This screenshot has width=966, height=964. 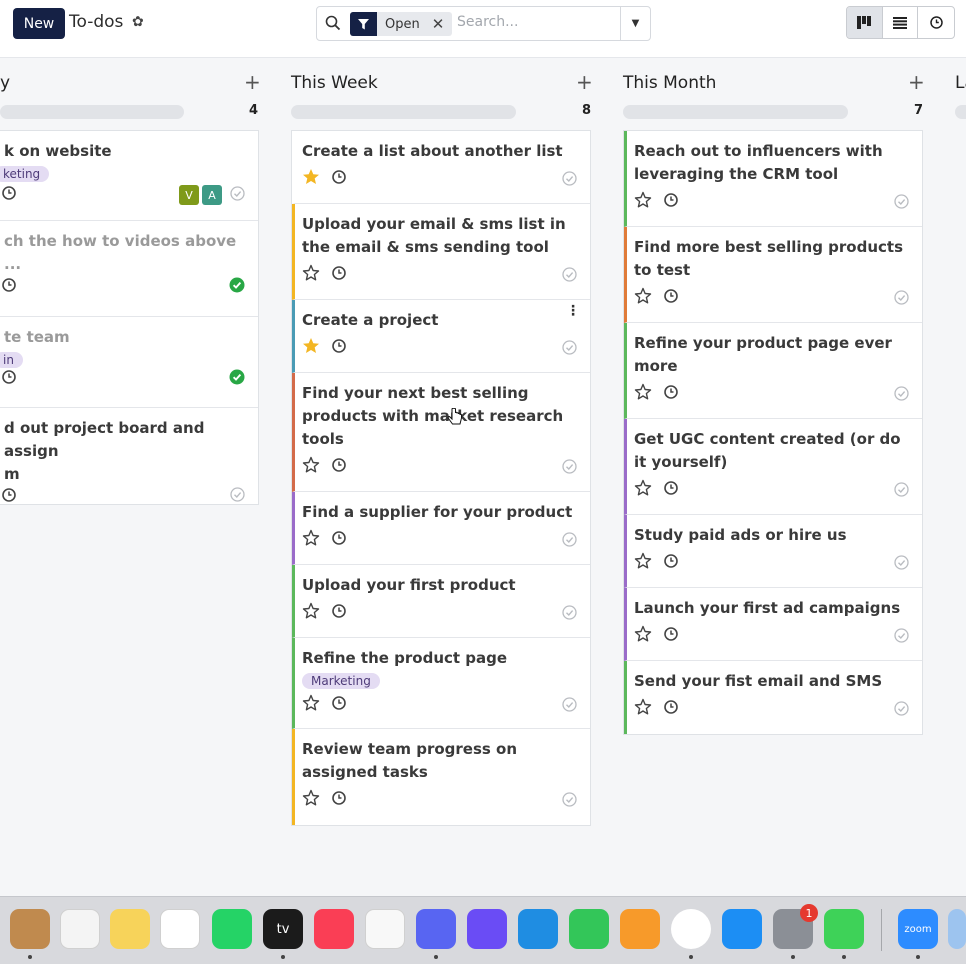 I want to click on new-button: New, so click(x=39, y=23).